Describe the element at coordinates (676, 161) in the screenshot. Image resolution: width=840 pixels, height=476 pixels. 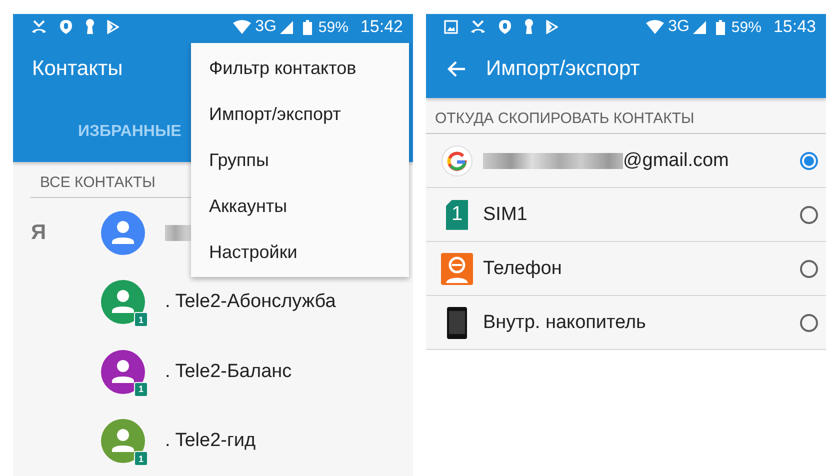
I see `source-label: @gmail.com` at that location.